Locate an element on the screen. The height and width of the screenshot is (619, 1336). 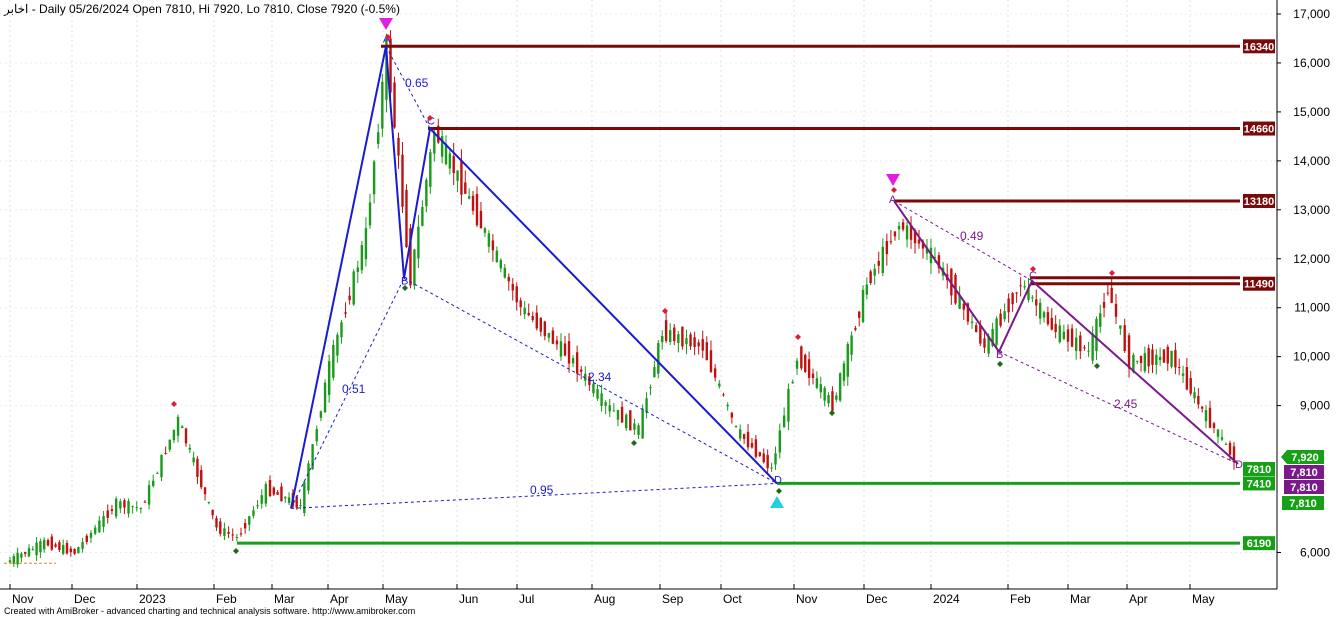
level-tag-text-16340: 16340 is located at coordinates (1259, 47).